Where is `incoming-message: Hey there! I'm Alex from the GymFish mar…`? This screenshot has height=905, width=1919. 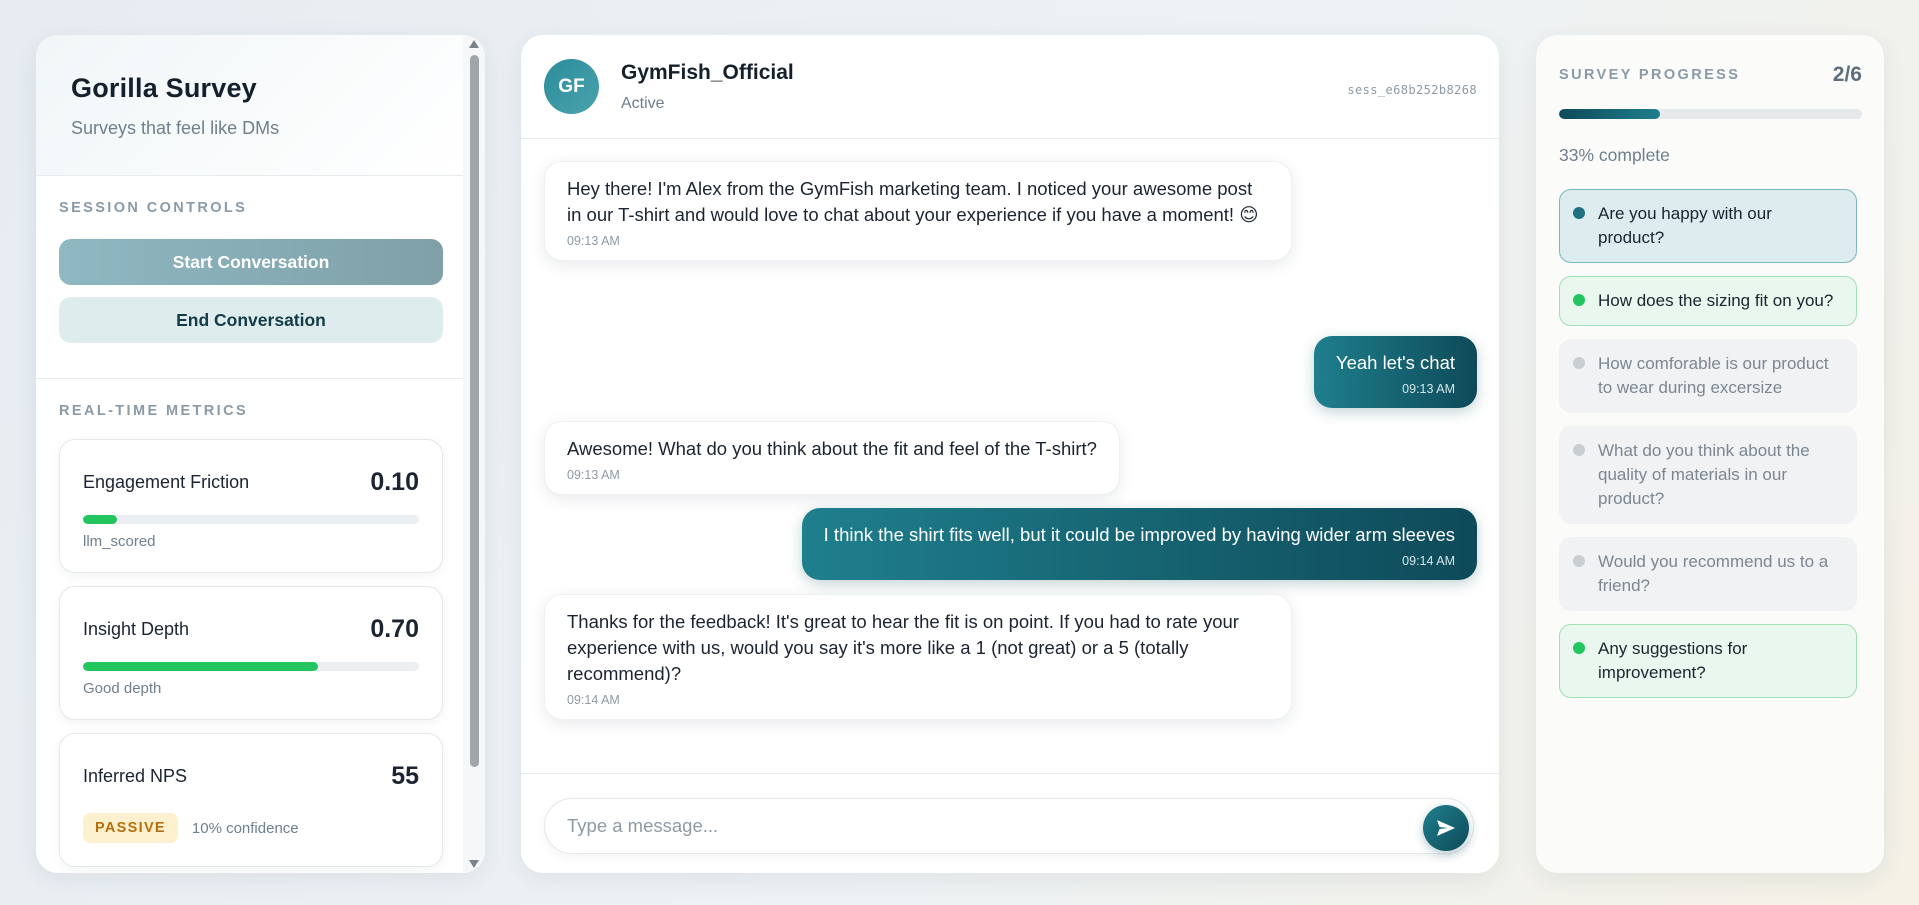 incoming-message: Hey there! I'm Alex from the GymFish mar… is located at coordinates (918, 211).